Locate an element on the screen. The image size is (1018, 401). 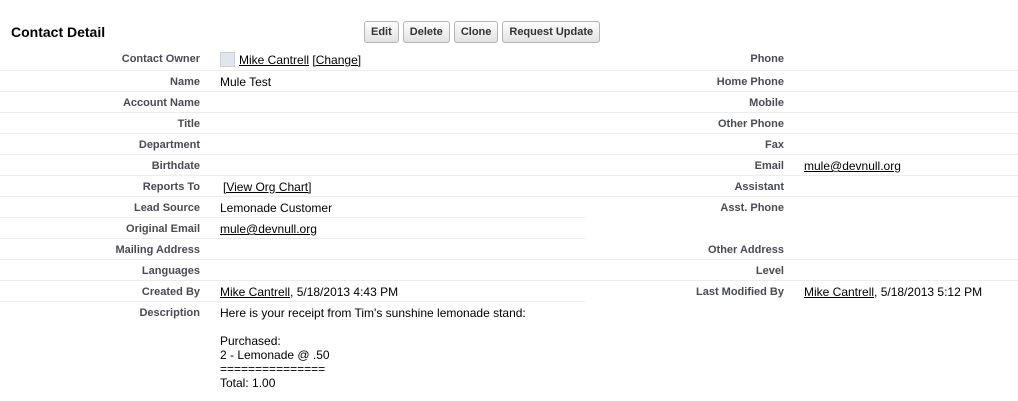
home-phone-label: Home Phone is located at coordinates (750, 82).